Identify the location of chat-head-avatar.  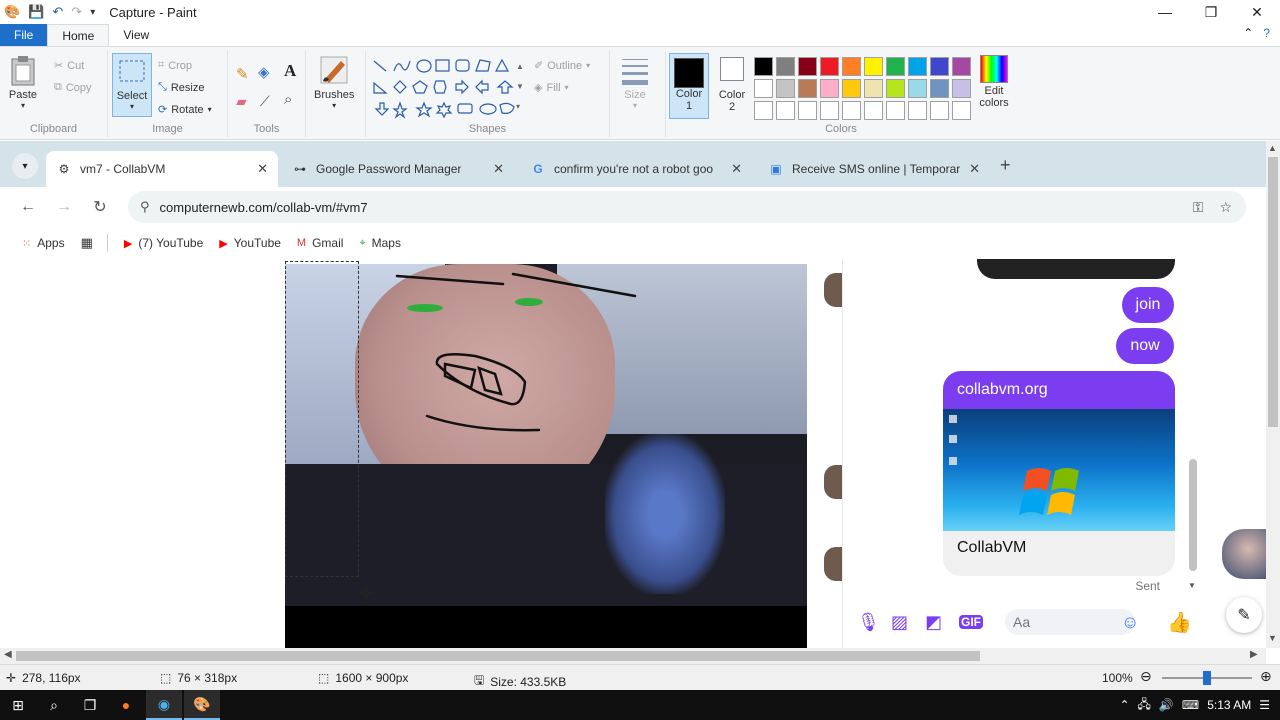
(1244, 554).